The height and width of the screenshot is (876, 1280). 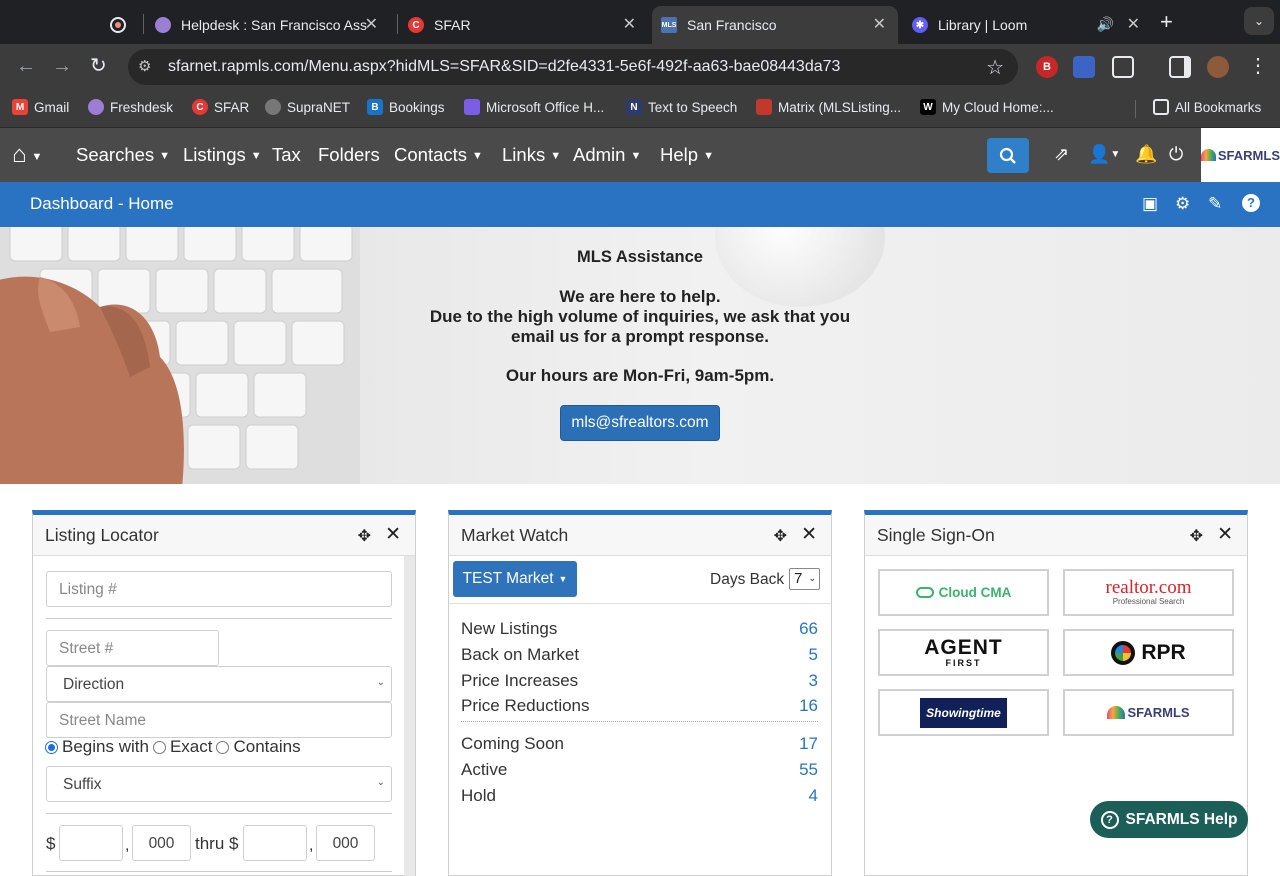 I want to click on nav-folders: Folders, so click(x=349, y=155).